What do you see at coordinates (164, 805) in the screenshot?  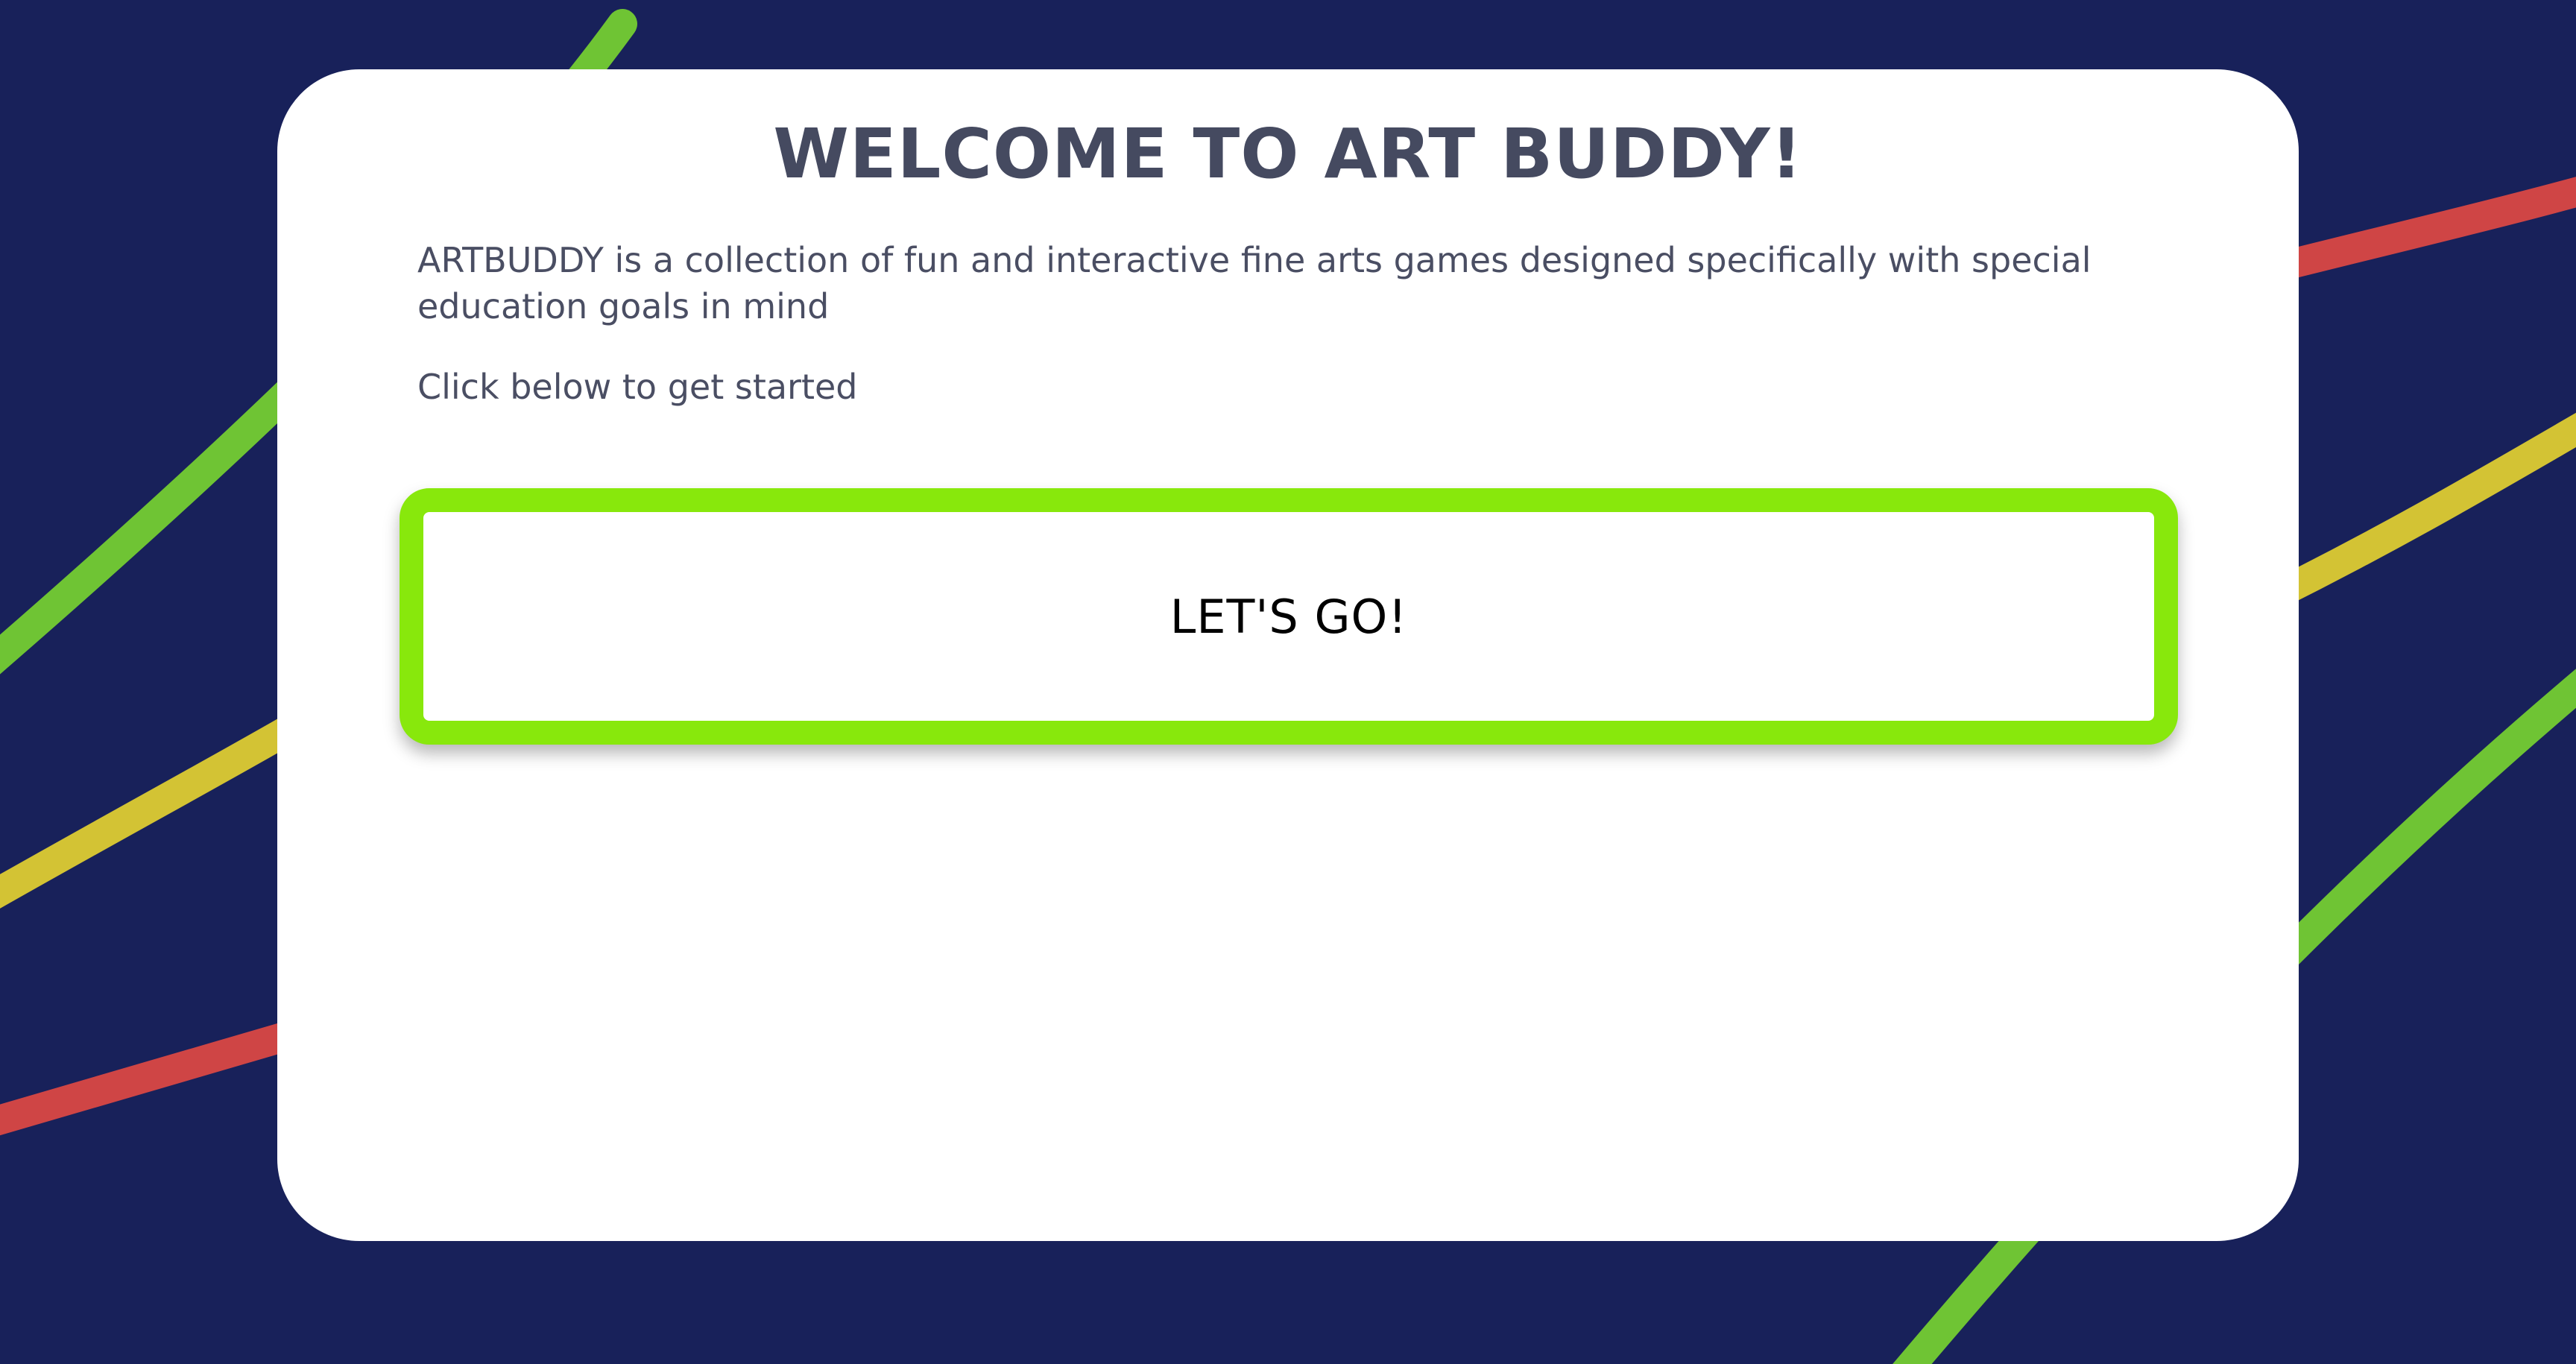 I see `yellow-stripe-left` at bounding box center [164, 805].